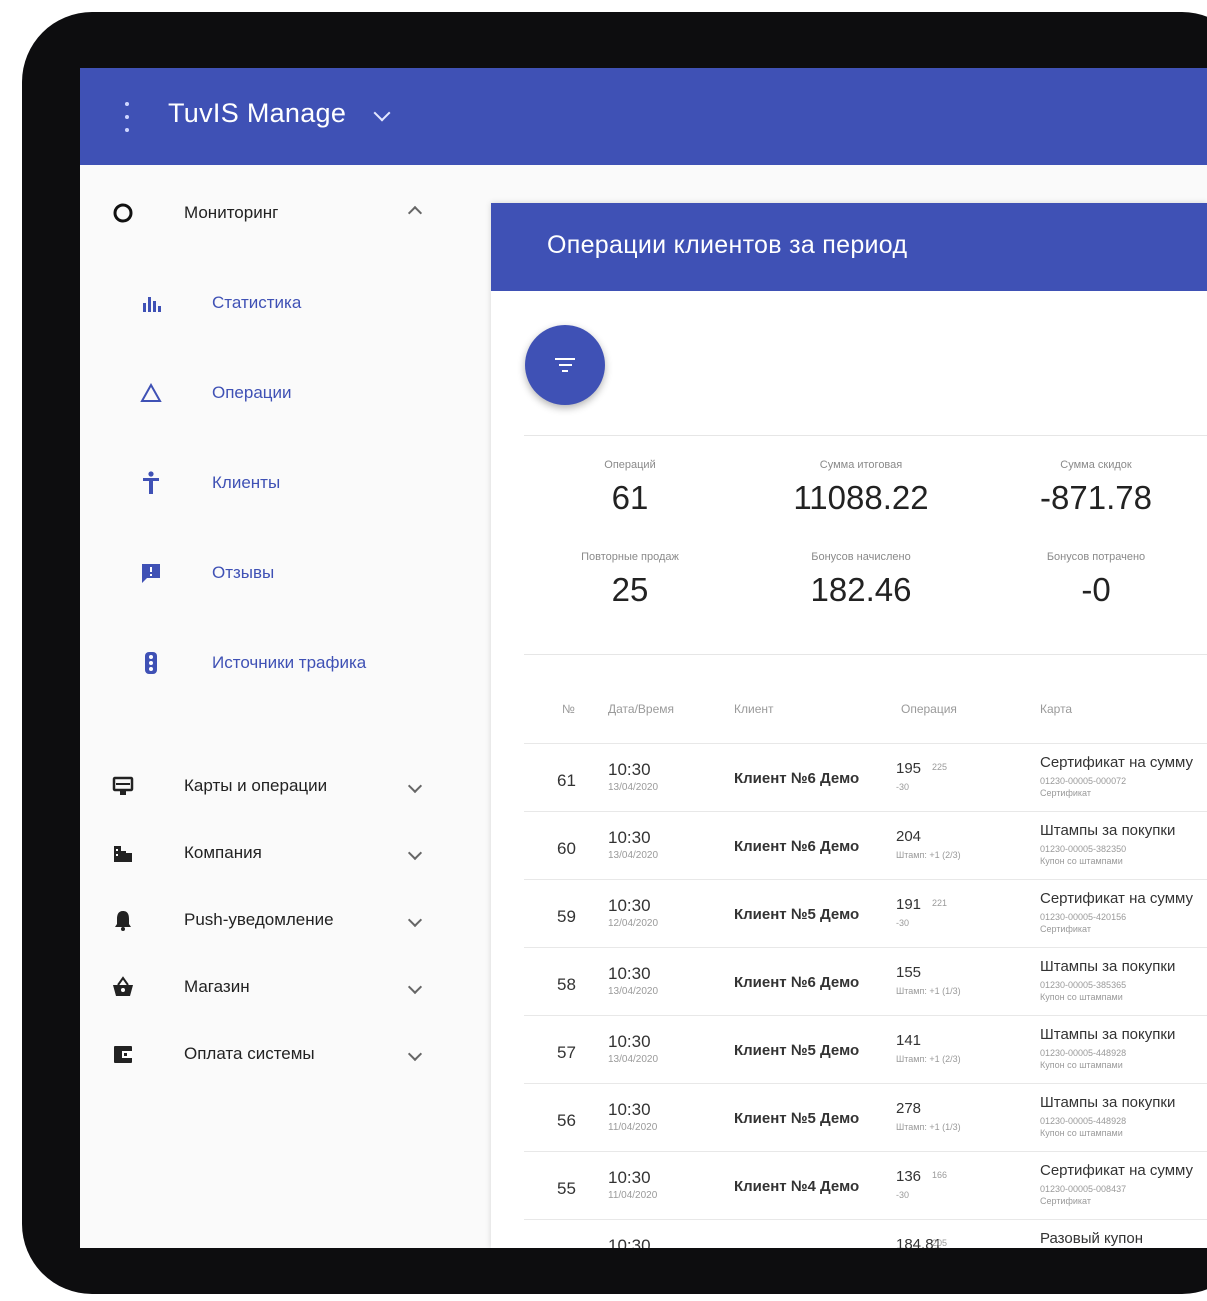  I want to click on more-vert-icon, so click(127, 117).